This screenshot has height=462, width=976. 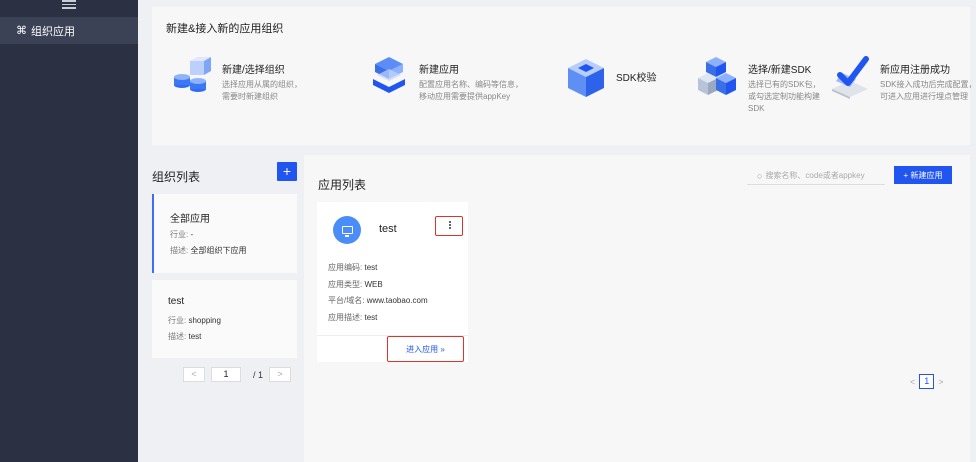 What do you see at coordinates (850, 77) in the screenshot?
I see `check-register-icon` at bounding box center [850, 77].